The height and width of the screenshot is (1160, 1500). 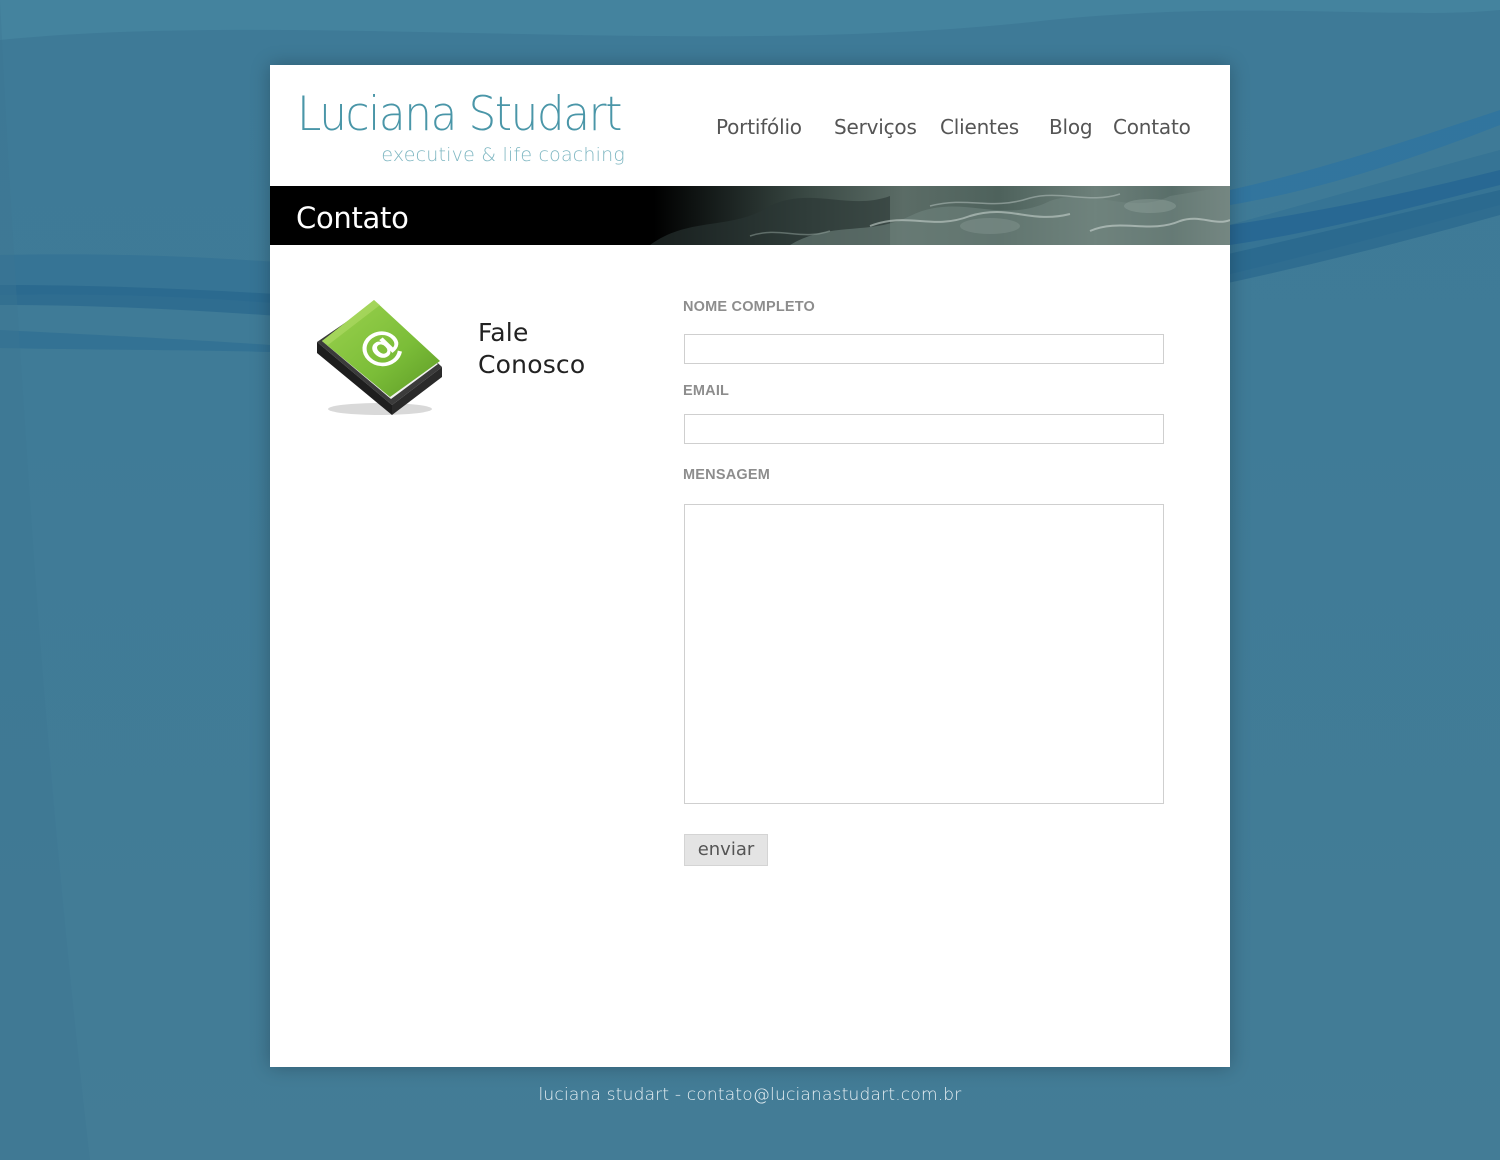 What do you see at coordinates (531, 349) in the screenshot?
I see `contact-heading: Fale Conosco` at bounding box center [531, 349].